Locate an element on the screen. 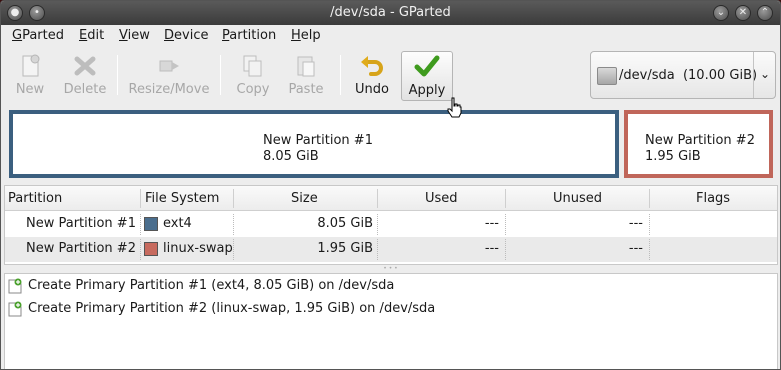 Image resolution: width=781 pixels, height=370 pixels. disk-icon is located at coordinates (607, 76).